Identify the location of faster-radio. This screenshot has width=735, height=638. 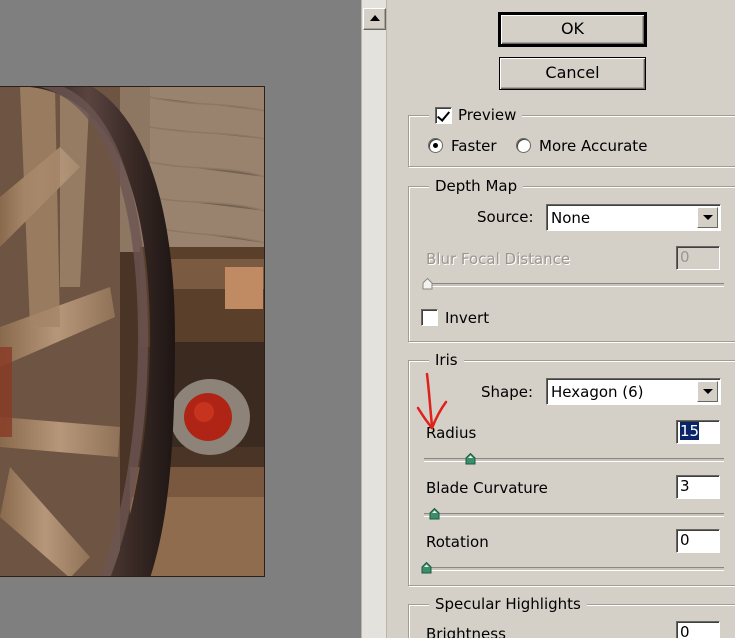
(435, 145).